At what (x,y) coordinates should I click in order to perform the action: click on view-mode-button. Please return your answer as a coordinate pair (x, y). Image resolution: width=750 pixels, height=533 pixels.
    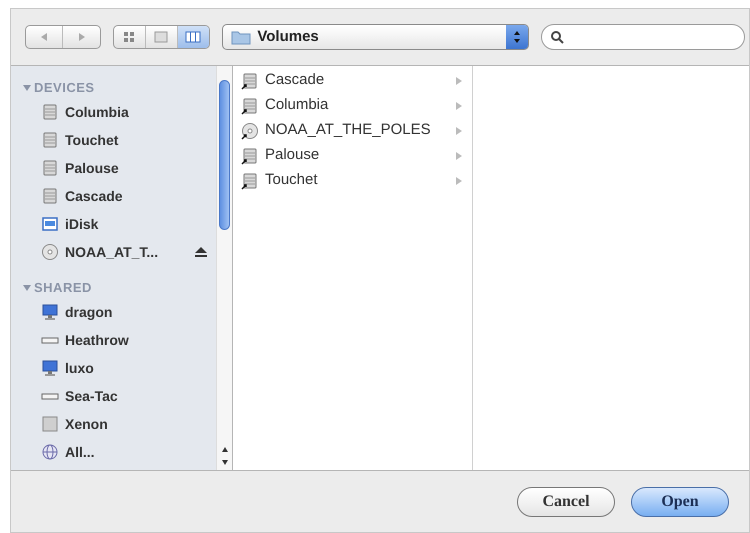
    Looking at the image, I should click on (194, 37).